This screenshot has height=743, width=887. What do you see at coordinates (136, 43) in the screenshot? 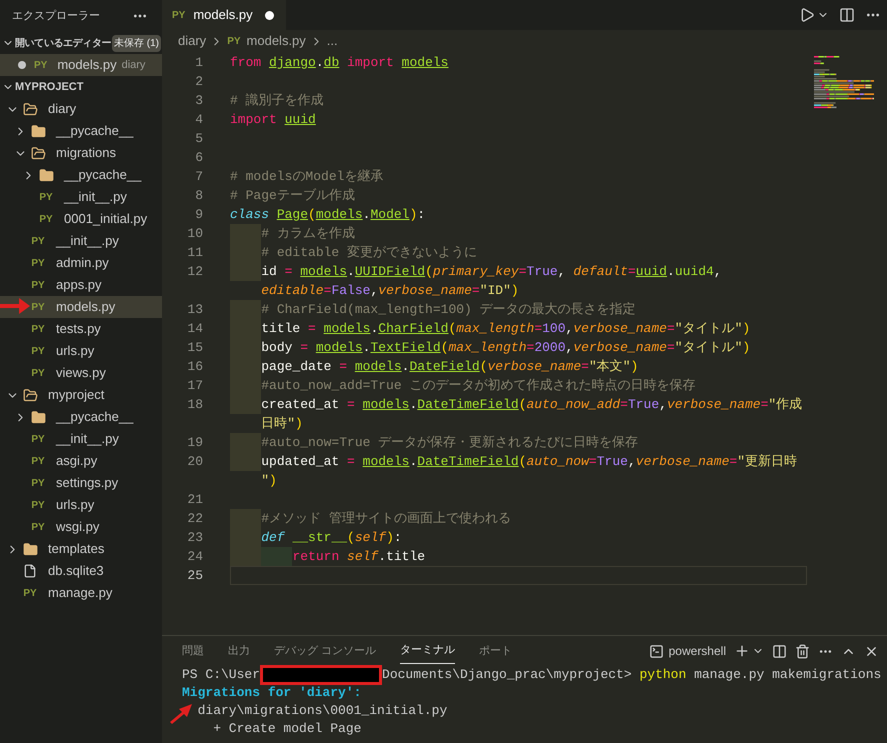
I see `unsaved-badge: 未保存 (1)` at bounding box center [136, 43].